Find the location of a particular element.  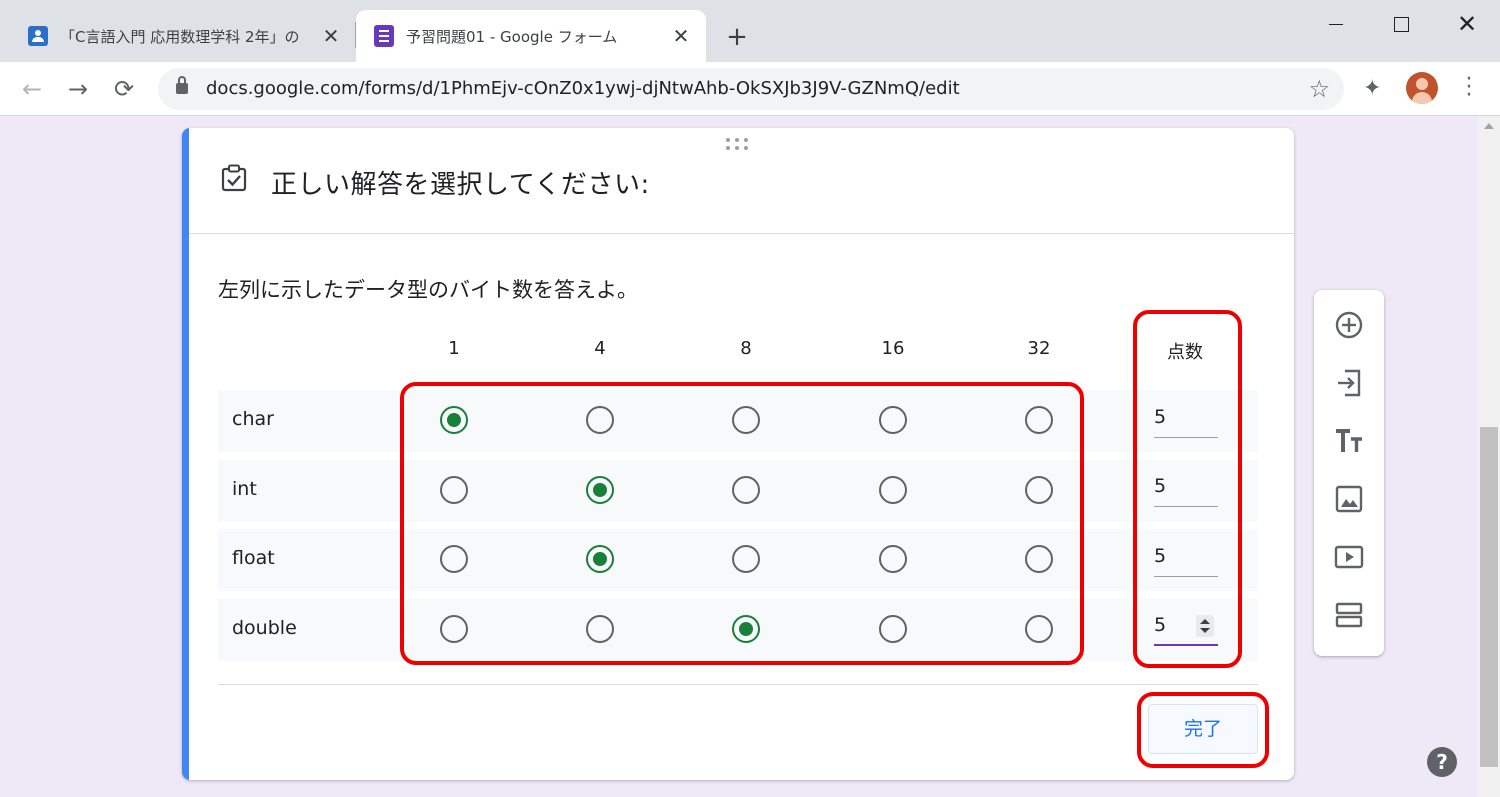

forward-icon: → is located at coordinates (78, 89).